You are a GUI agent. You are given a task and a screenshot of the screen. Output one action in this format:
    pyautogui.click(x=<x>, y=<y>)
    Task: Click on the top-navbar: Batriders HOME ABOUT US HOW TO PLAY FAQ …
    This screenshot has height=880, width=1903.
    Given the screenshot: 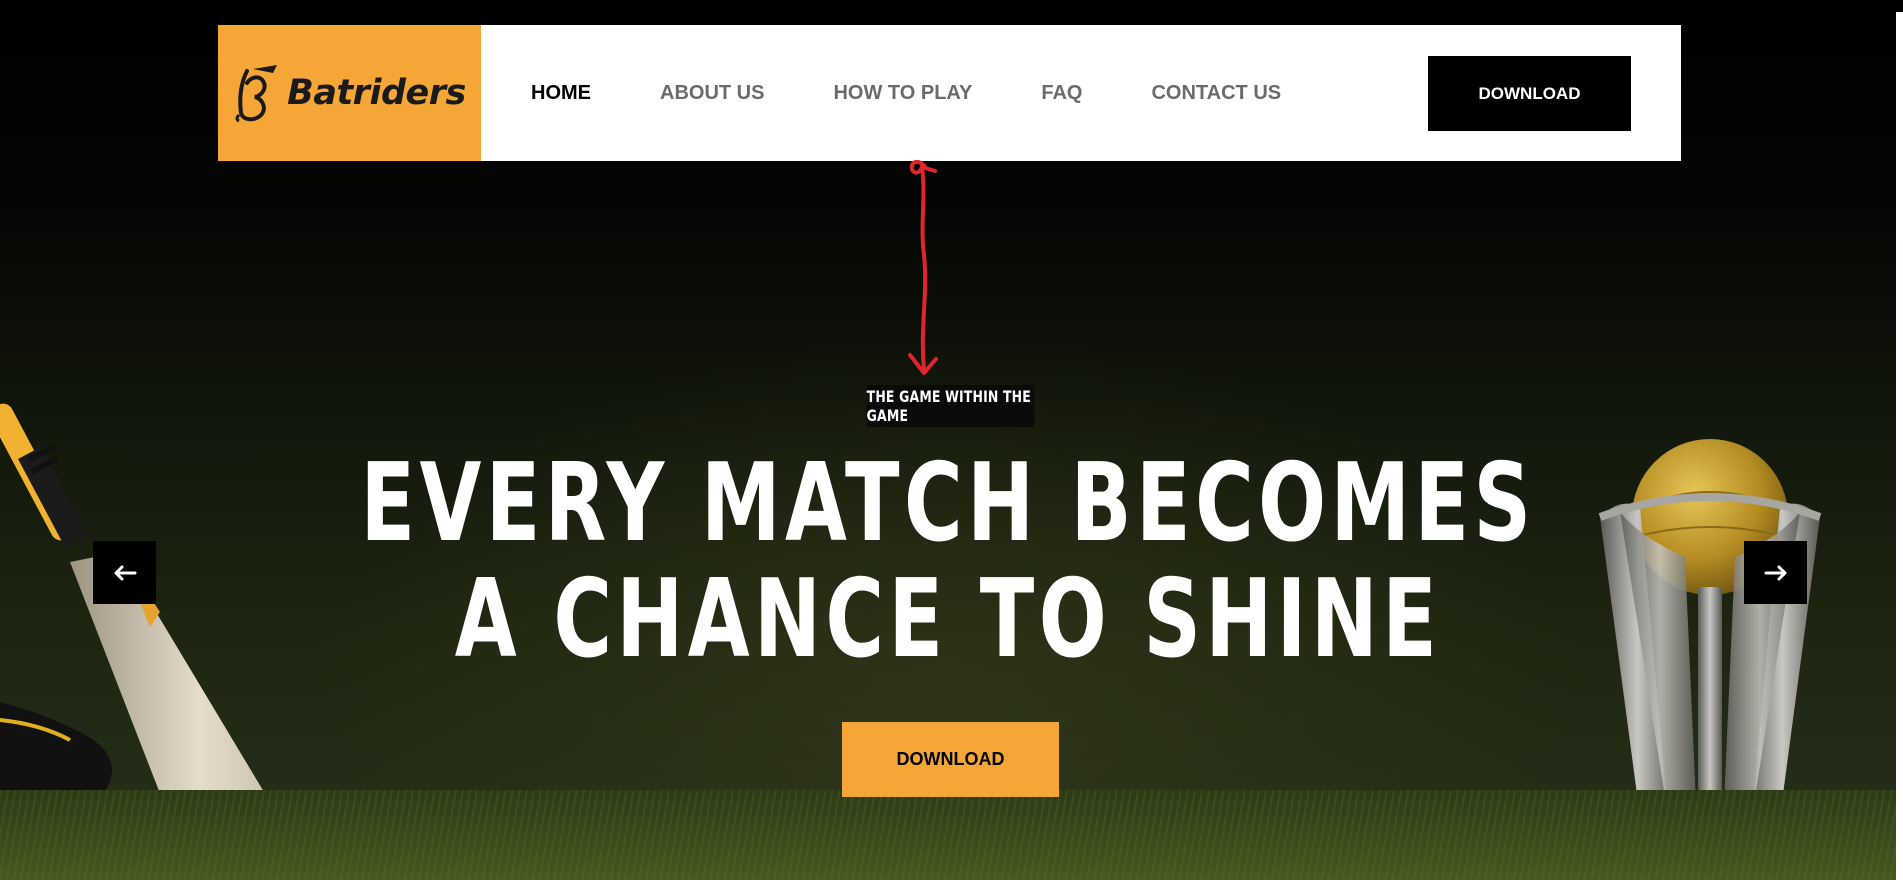 What is the action you would take?
    pyautogui.click(x=949, y=93)
    